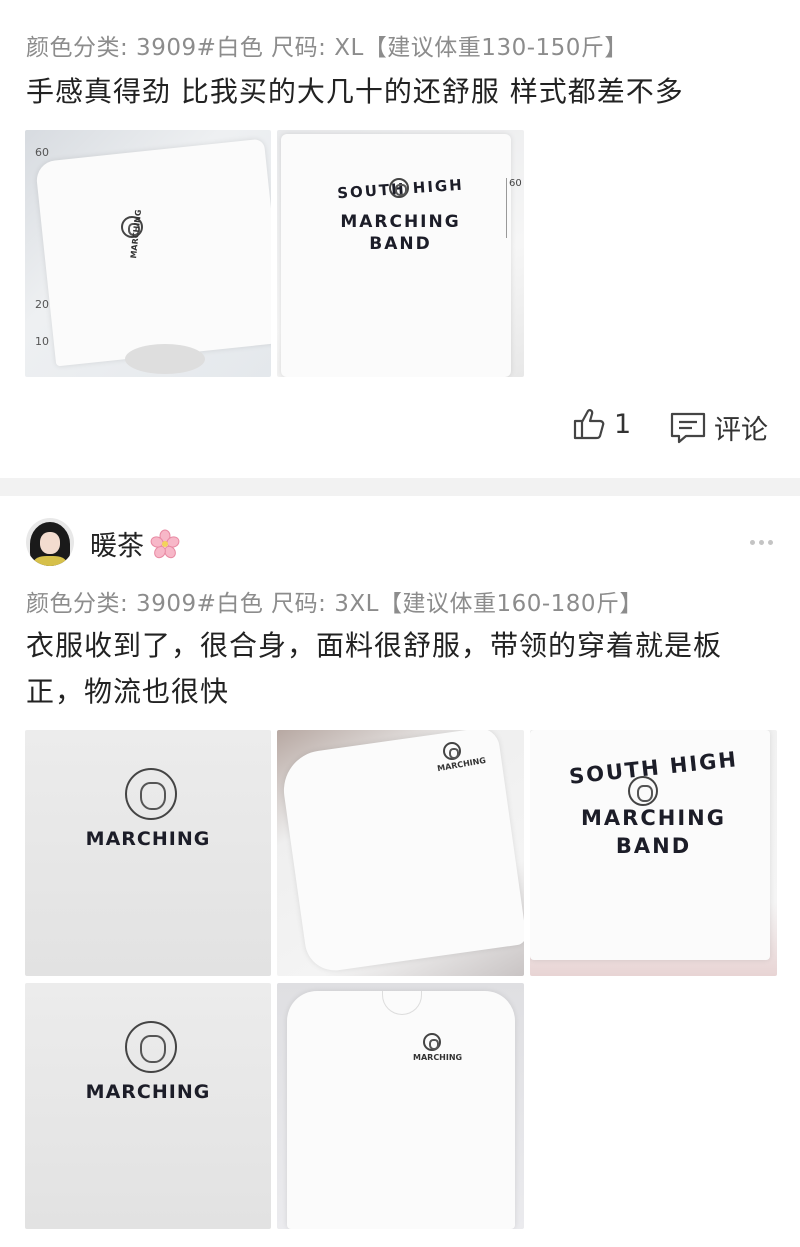 Image resolution: width=800 pixels, height=1247 pixels. What do you see at coordinates (761, 542) in the screenshot?
I see `more-icon` at bounding box center [761, 542].